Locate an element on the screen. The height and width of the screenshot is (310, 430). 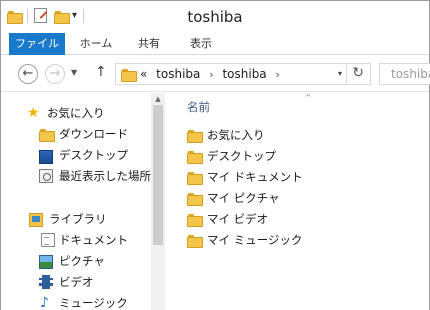
ribbon-tabs: ファイル ホーム 共有 表示 is located at coordinates (215, 44).